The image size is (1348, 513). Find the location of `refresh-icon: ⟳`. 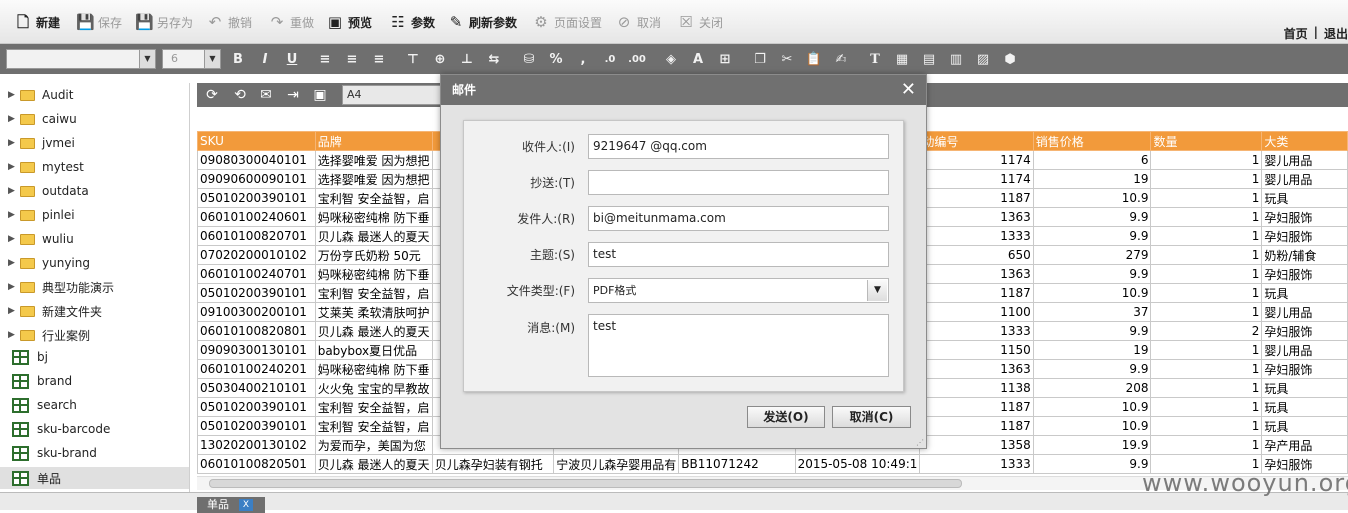

refresh-icon: ⟳ is located at coordinates (212, 95).